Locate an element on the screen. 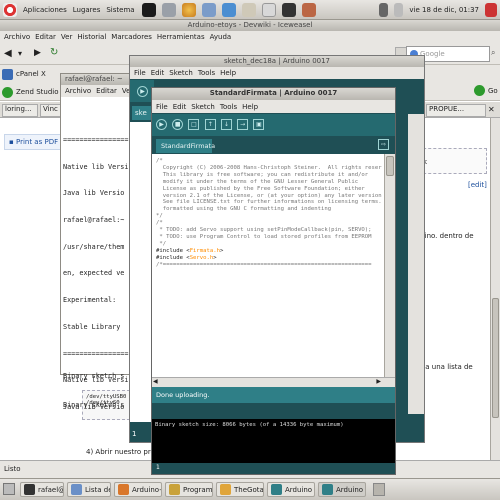  arduino-tab-row: StandardFirmata ⇨ is located at coordinates (273, 144).